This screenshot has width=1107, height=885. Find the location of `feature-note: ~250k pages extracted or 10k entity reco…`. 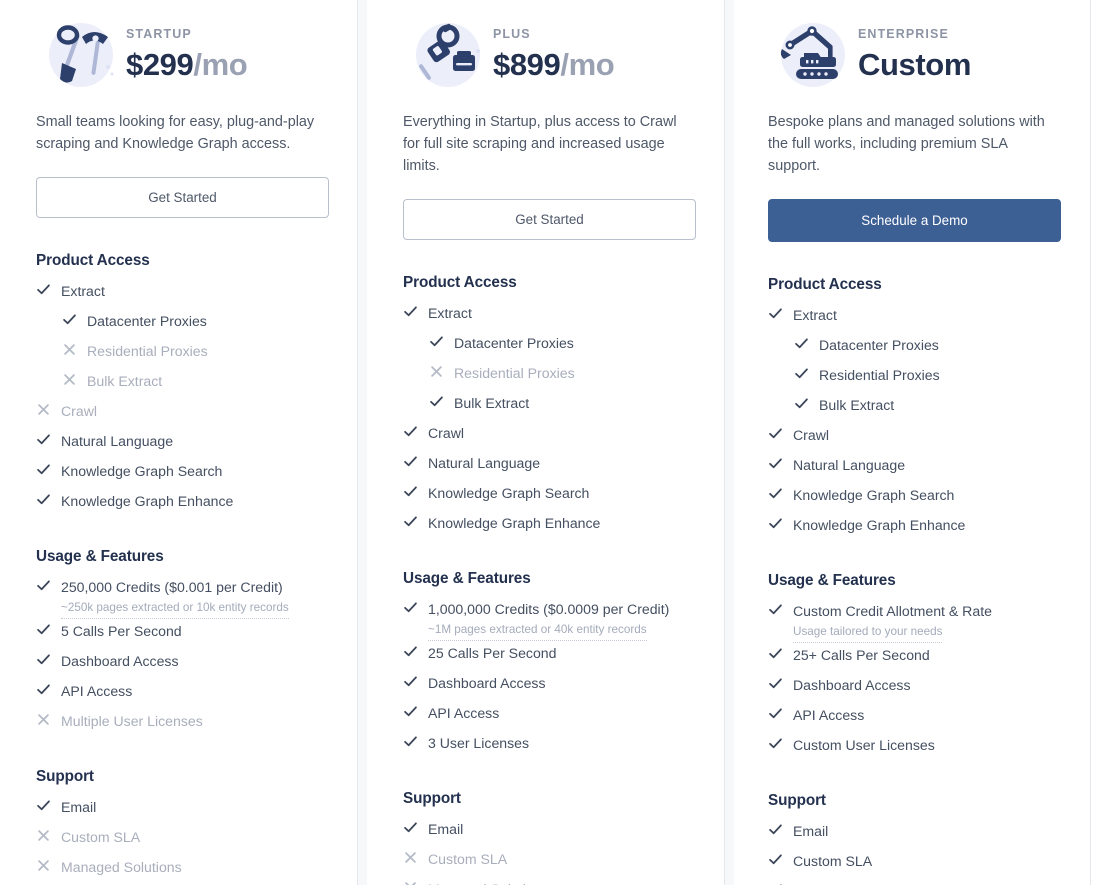

feature-note: ~250k pages extracted or 10k entity reco… is located at coordinates (175, 608).